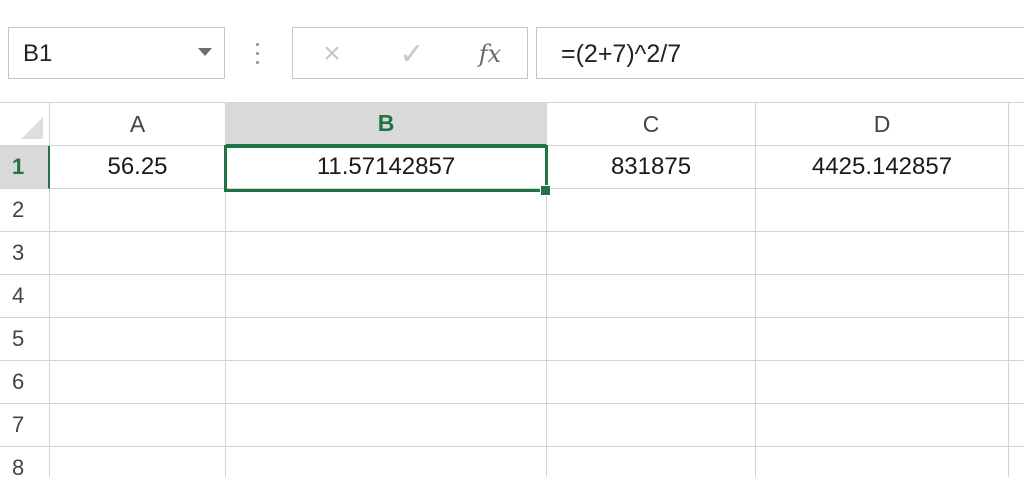 The height and width of the screenshot is (477, 1024). I want to click on cell-d7, so click(882, 425).